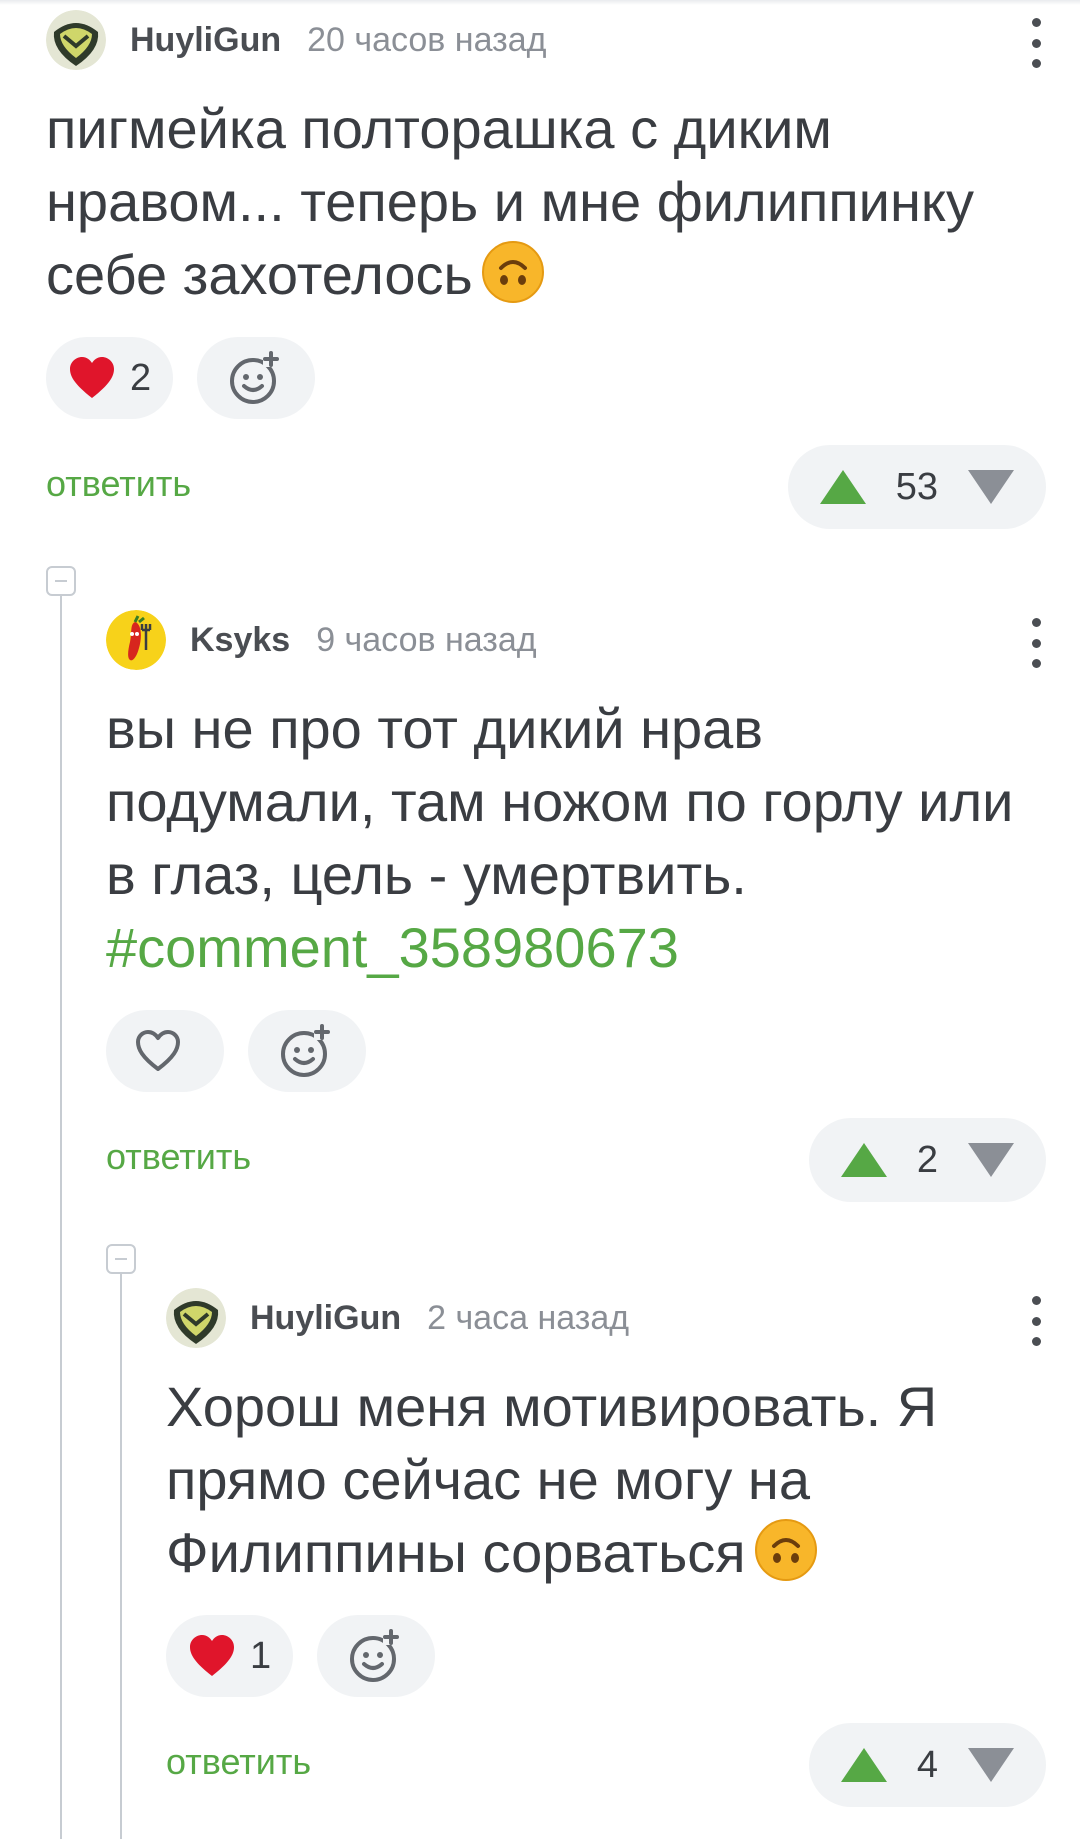 Image resolution: width=1080 pixels, height=1839 pixels. What do you see at coordinates (392, 947) in the screenshot?
I see `comment-hashtag-link: #comment_358980673` at bounding box center [392, 947].